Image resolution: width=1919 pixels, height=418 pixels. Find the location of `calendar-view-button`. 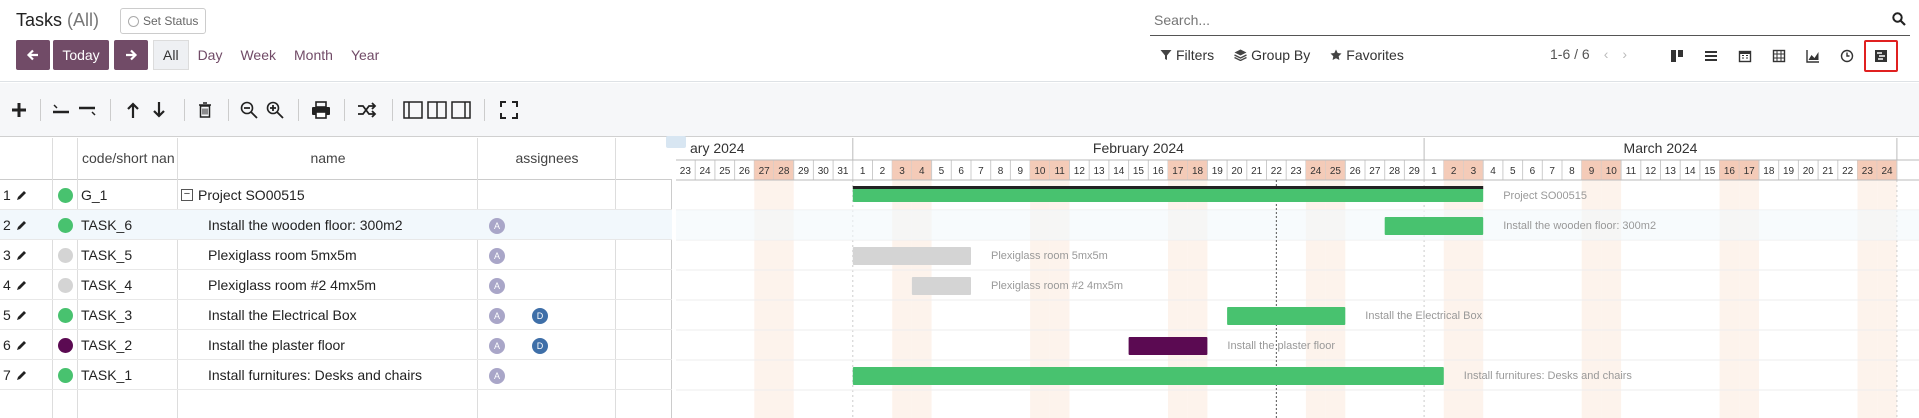

calendar-view-button is located at coordinates (1745, 56).